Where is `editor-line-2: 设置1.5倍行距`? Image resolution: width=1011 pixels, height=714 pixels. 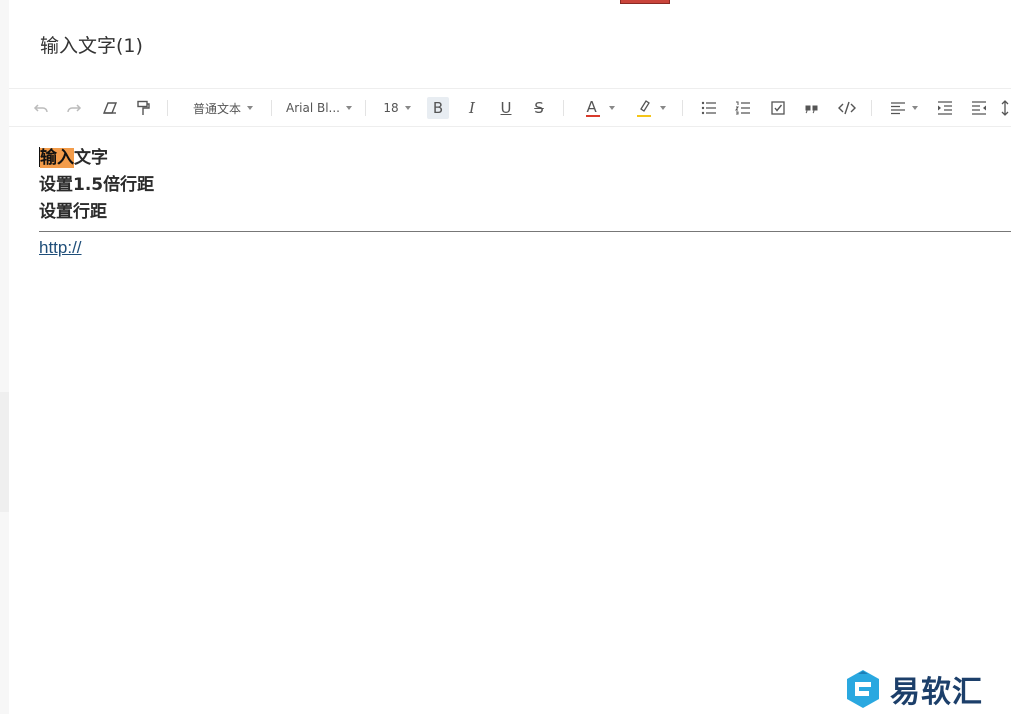
editor-line-2: 设置1.5倍行距 is located at coordinates (525, 185).